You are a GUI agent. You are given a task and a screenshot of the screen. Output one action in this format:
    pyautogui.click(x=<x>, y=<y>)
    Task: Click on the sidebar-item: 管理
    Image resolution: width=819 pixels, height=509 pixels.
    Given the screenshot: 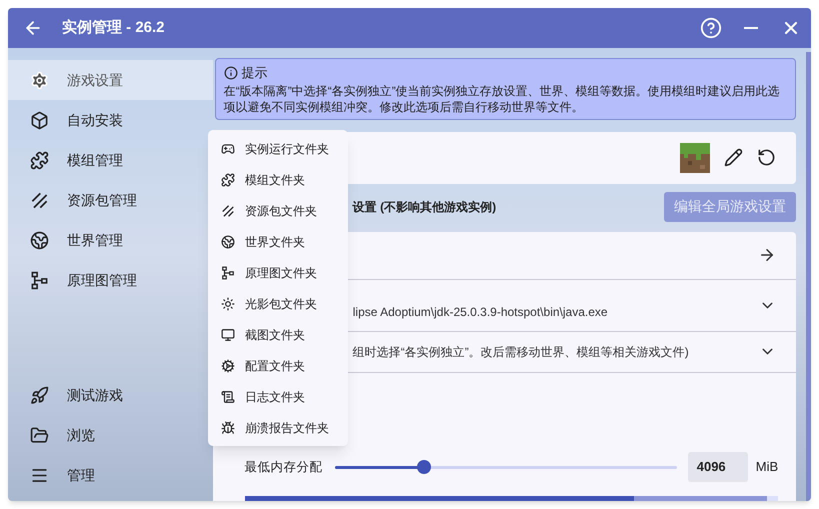 What is the action you would take?
    pyautogui.click(x=110, y=475)
    